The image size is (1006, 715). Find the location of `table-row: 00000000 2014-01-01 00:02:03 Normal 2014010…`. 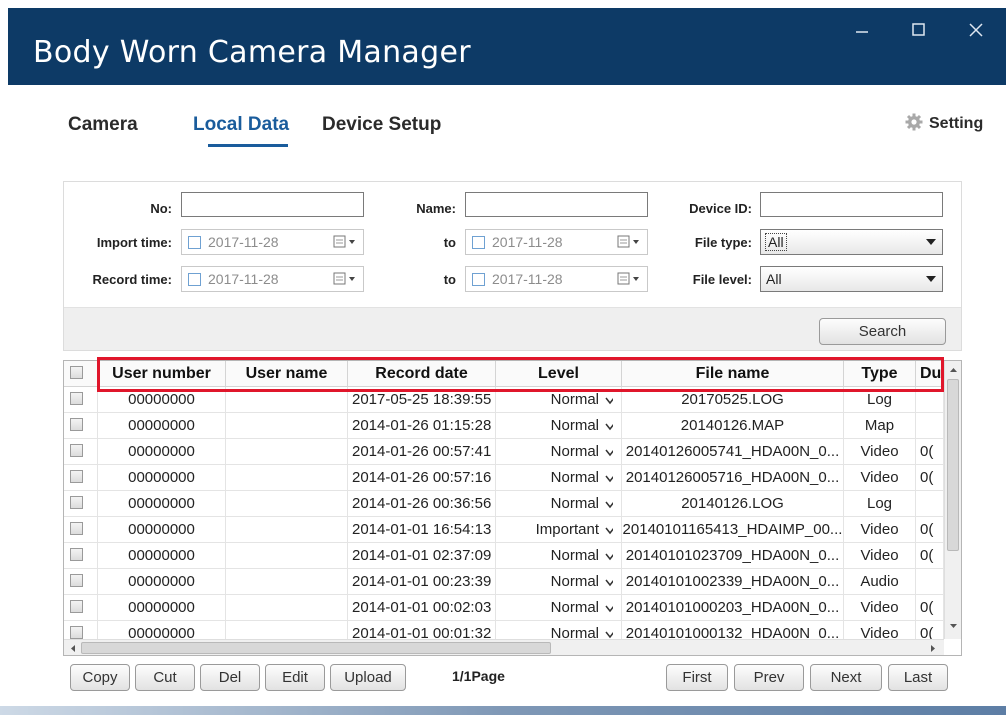

table-row: 00000000 2014-01-01 00:02:03 Normal 2014010… is located at coordinates (504, 608).